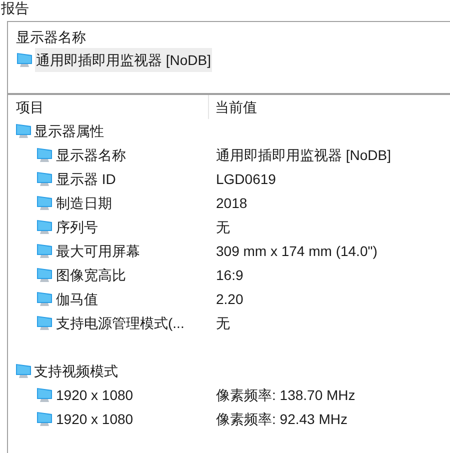  I want to click on value-text: 像素频率: 92.43 MHz, so click(281, 419).